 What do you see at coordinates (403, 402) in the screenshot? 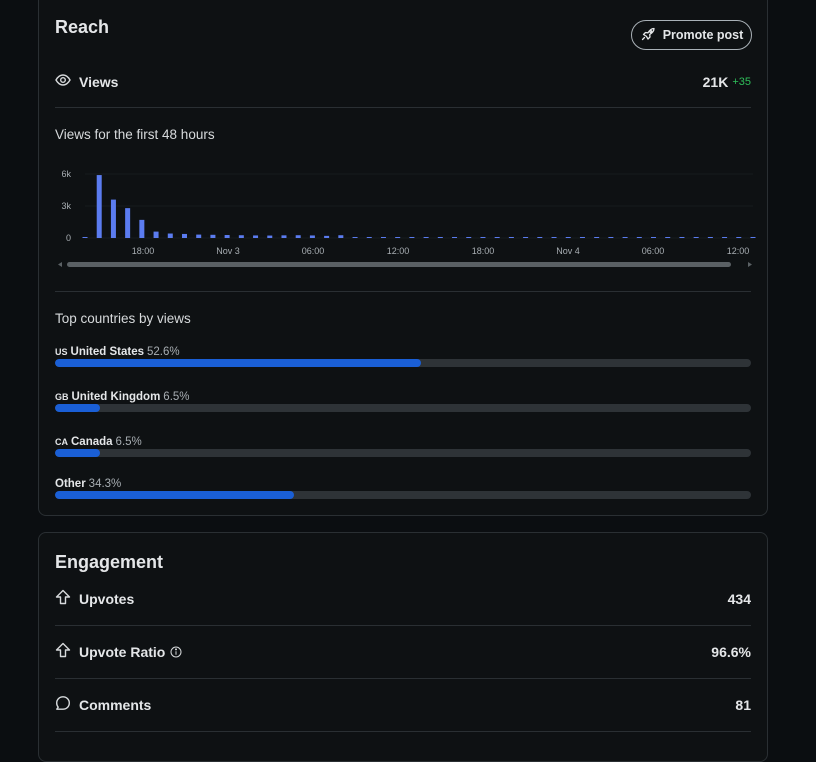
I see `country-row: GB United Kingdom 6.5%` at bounding box center [403, 402].